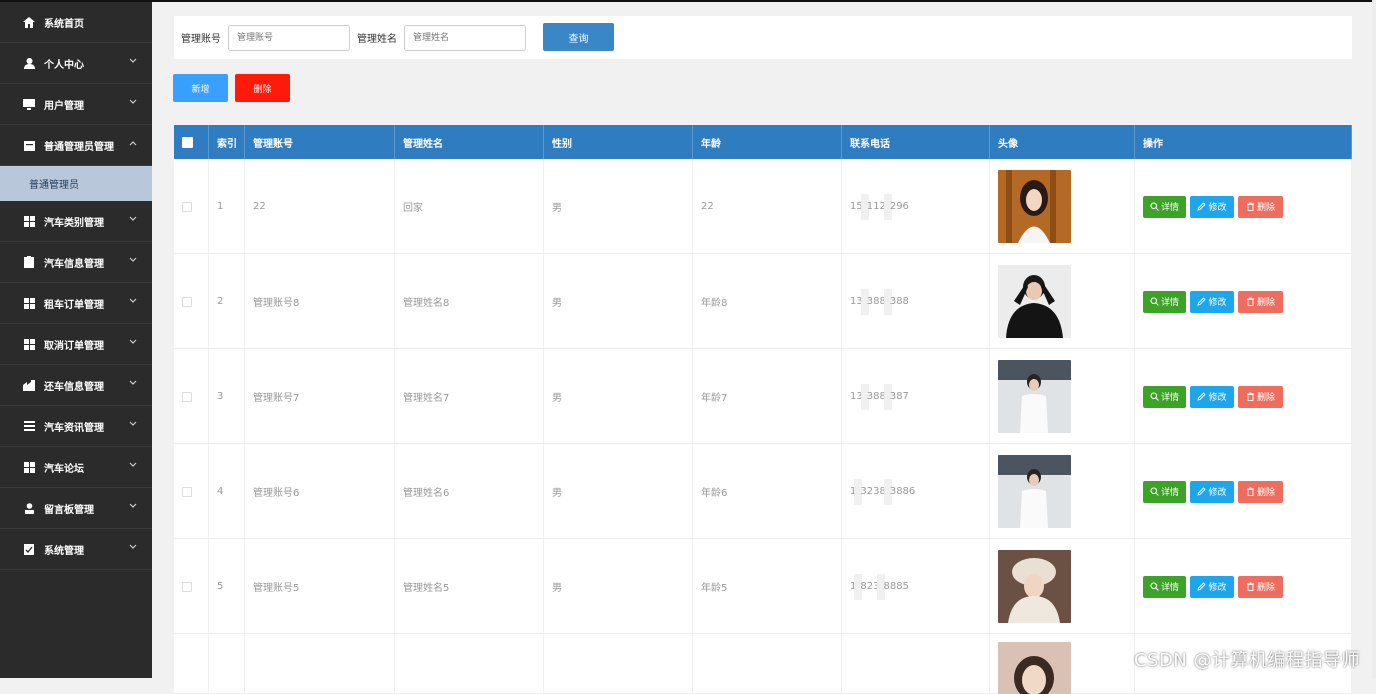  I want to click on sidebar-item-label: 汽车信息管理, so click(74, 264).